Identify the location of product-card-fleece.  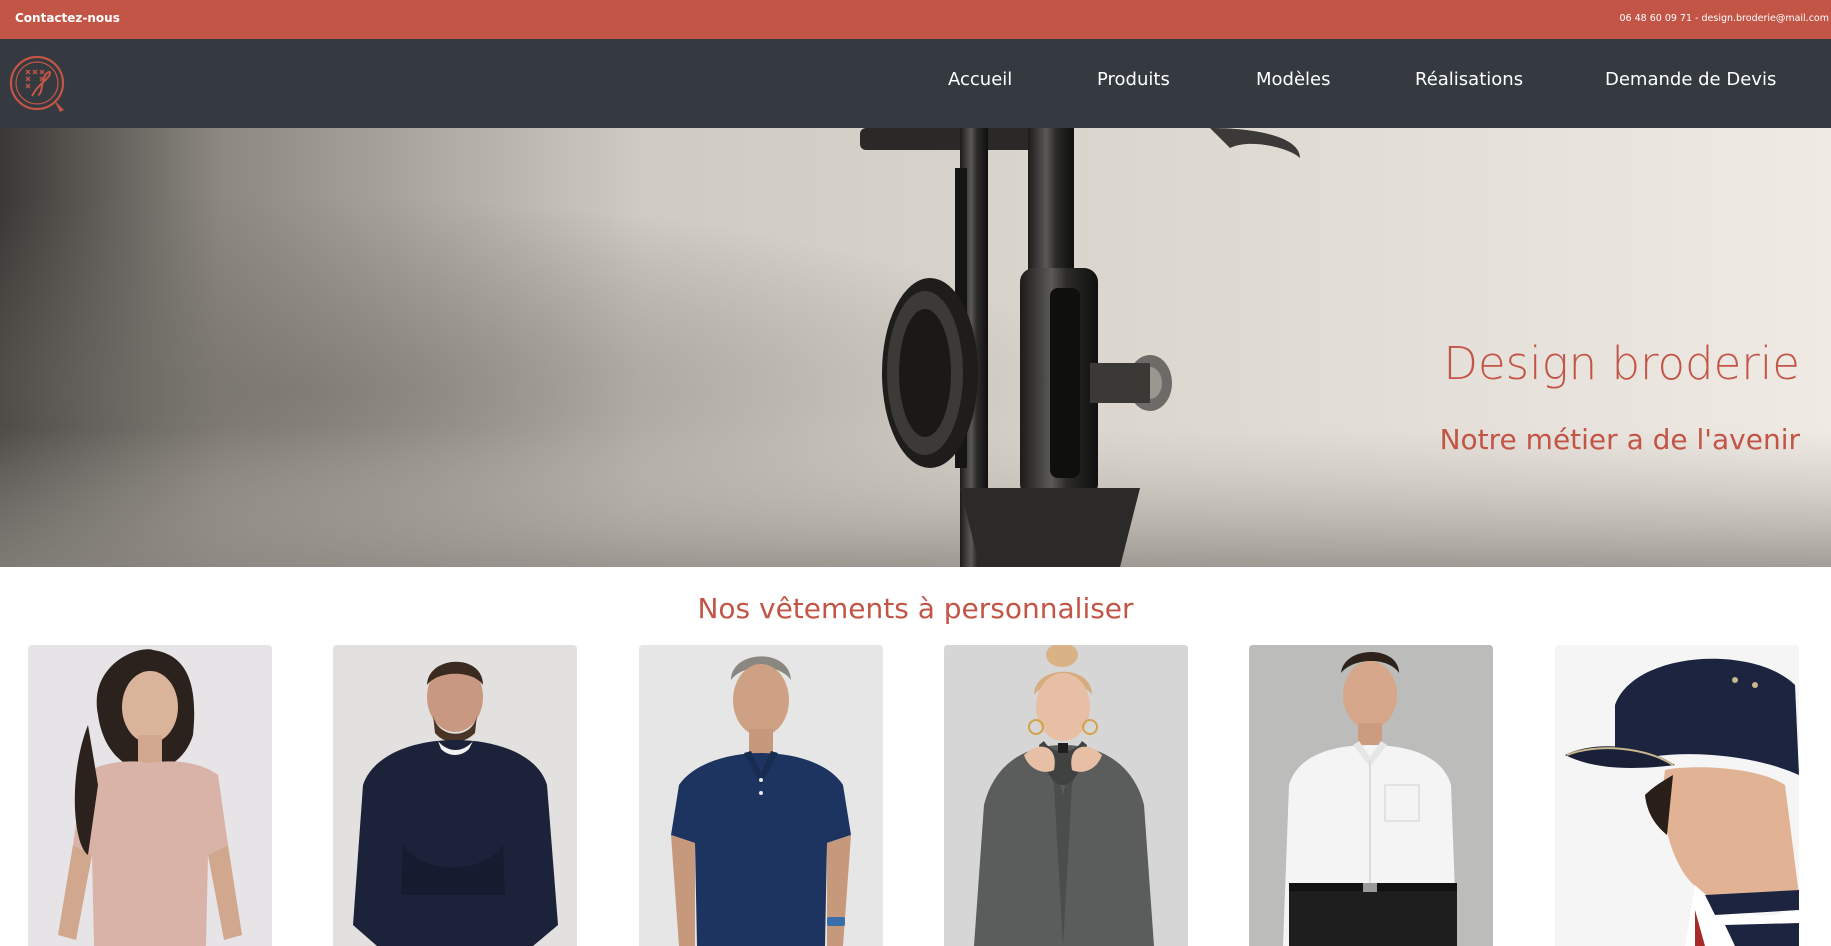
(1066, 795).